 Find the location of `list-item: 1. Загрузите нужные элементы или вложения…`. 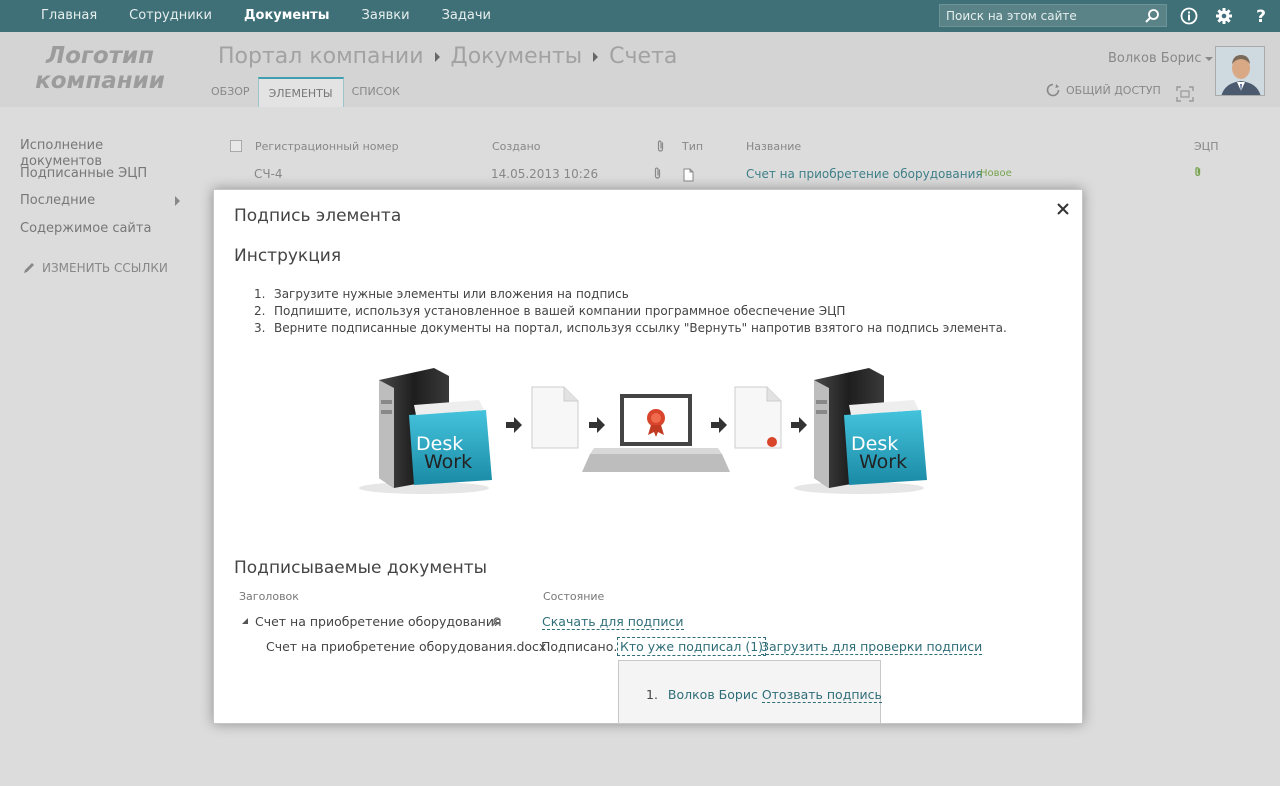

list-item: 1. Загрузите нужные элементы или вложения… is located at coordinates (441, 294).